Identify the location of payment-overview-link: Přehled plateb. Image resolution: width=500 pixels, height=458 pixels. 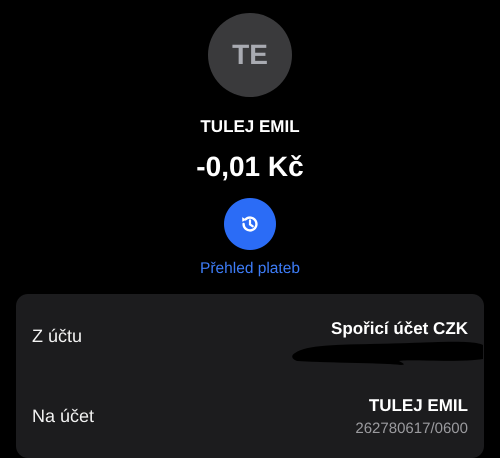
(250, 269).